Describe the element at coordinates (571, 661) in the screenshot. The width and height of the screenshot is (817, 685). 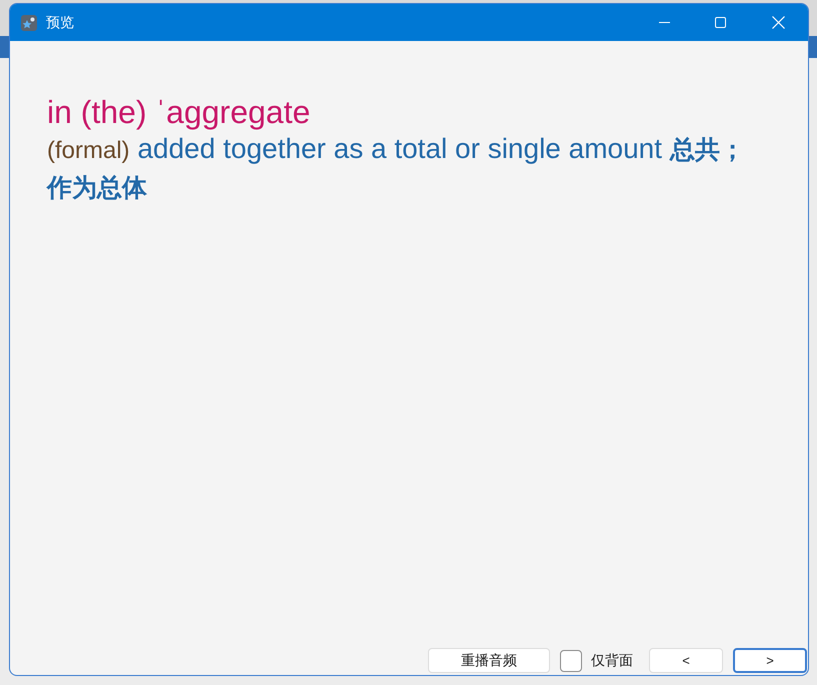
I see `back-only-checkbox` at that location.